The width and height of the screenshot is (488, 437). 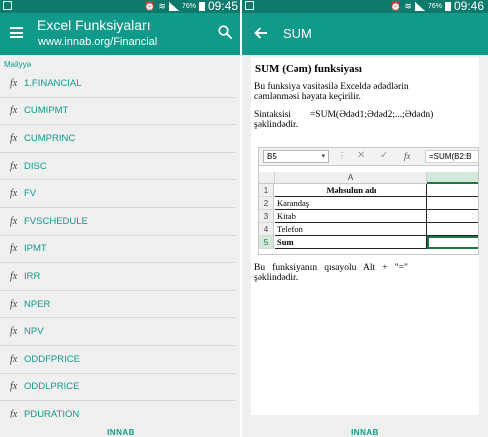 I want to click on function-list-item: fx ODDLPRICE, so click(x=118, y=388).